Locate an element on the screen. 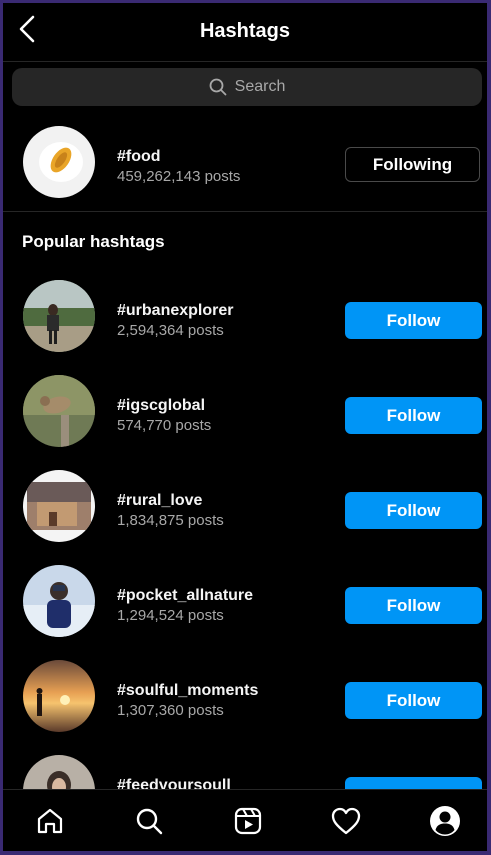 Image resolution: width=491 pixels, height=855 pixels. followed-hashtag-row: #food 459,262,143 posts Following is located at coordinates (245, 166).